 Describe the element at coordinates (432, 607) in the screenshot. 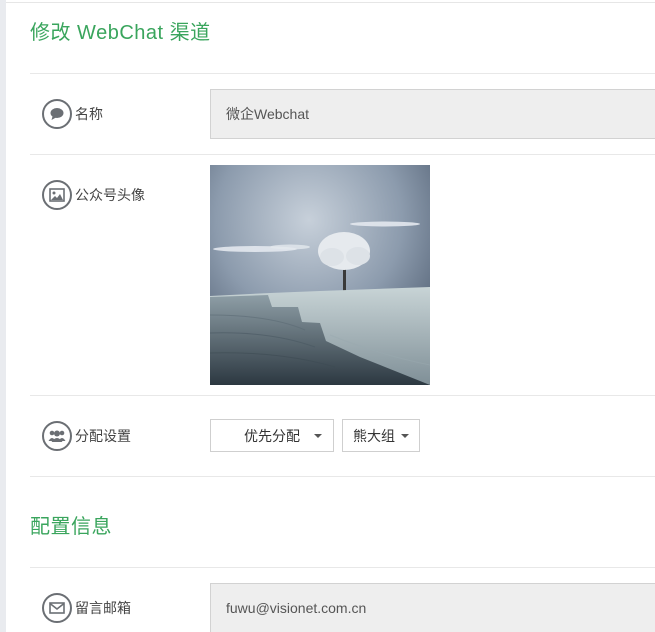

I see `email-field: fuwu@visionet.com.cn` at that location.